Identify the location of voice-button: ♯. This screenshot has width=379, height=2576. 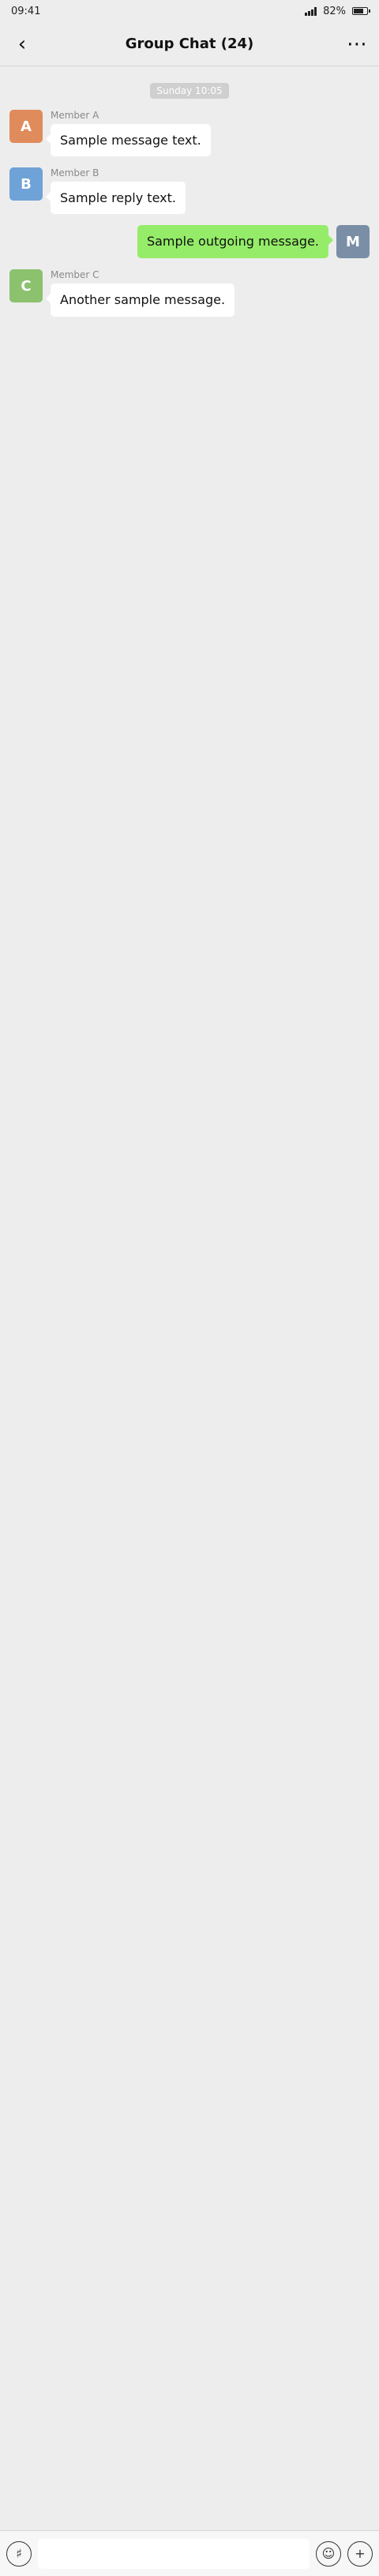
(19, 2553).